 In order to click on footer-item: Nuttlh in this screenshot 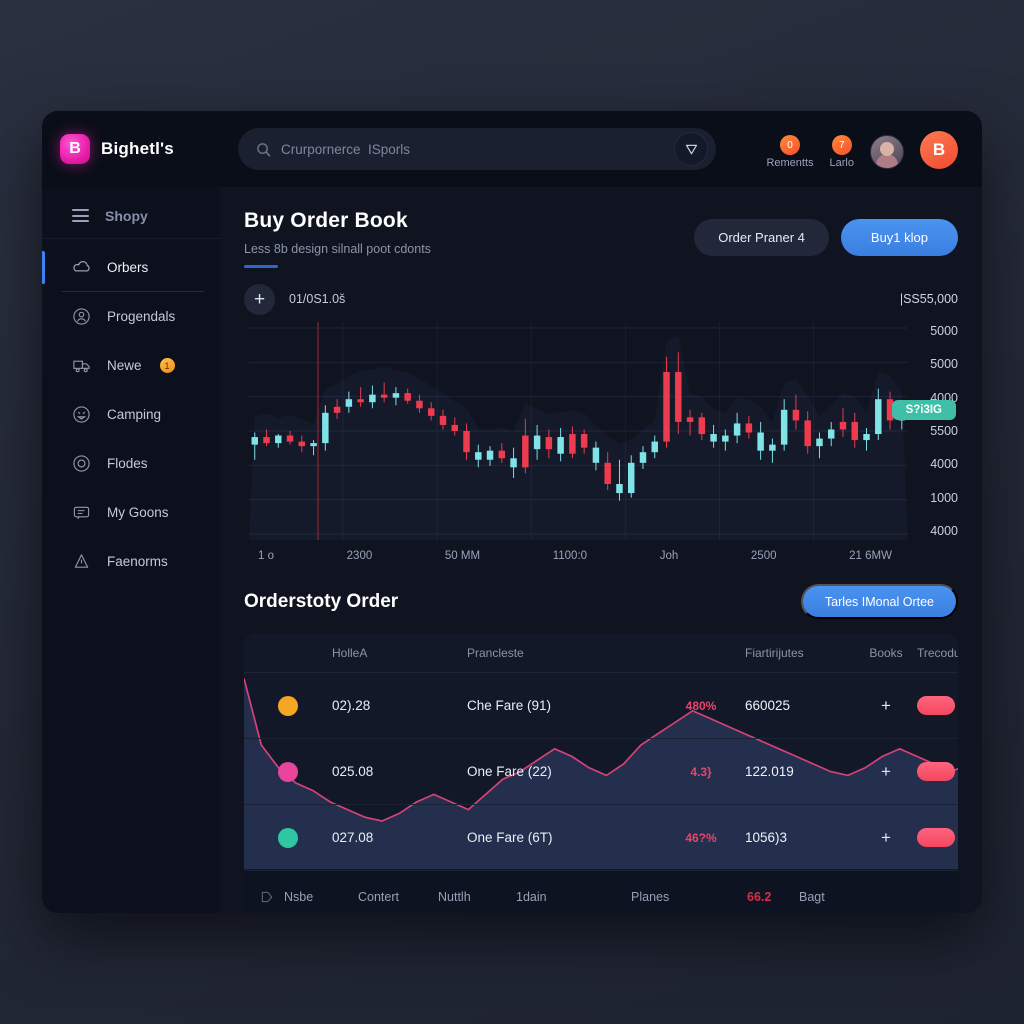, I will do `click(477, 897)`.